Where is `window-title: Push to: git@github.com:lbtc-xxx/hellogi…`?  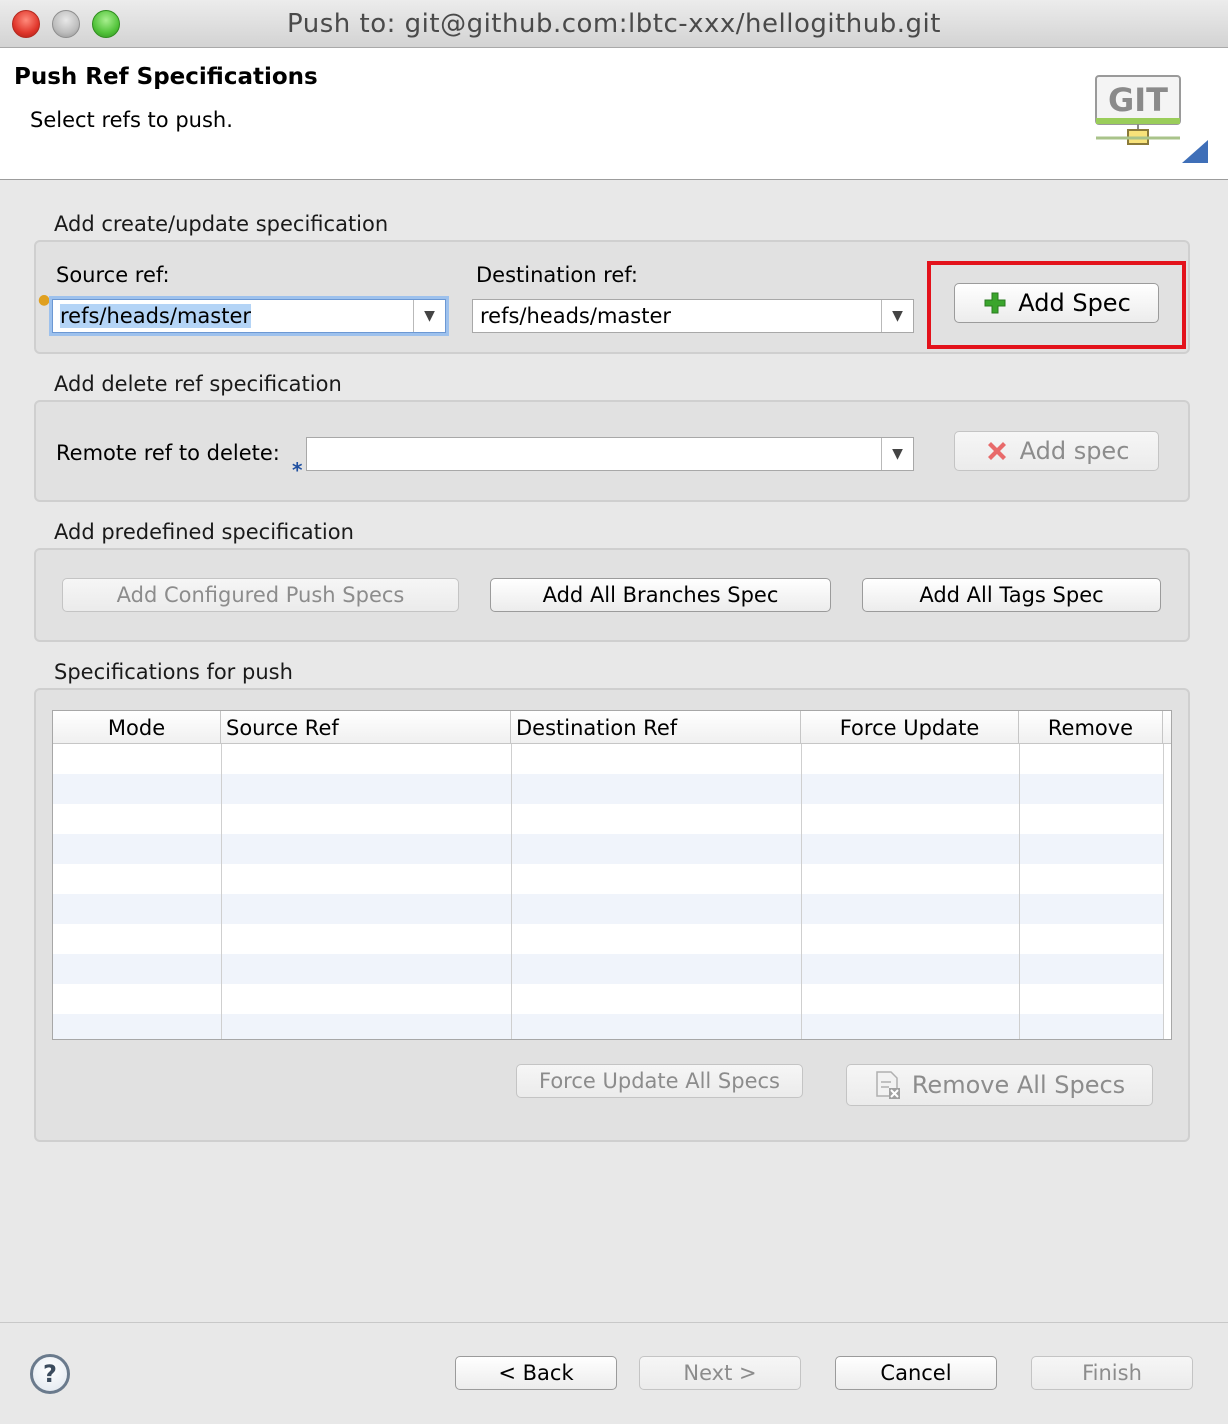
window-title: Push to: git@github.com:lbtc-xxx/hellogi… is located at coordinates (614, 24).